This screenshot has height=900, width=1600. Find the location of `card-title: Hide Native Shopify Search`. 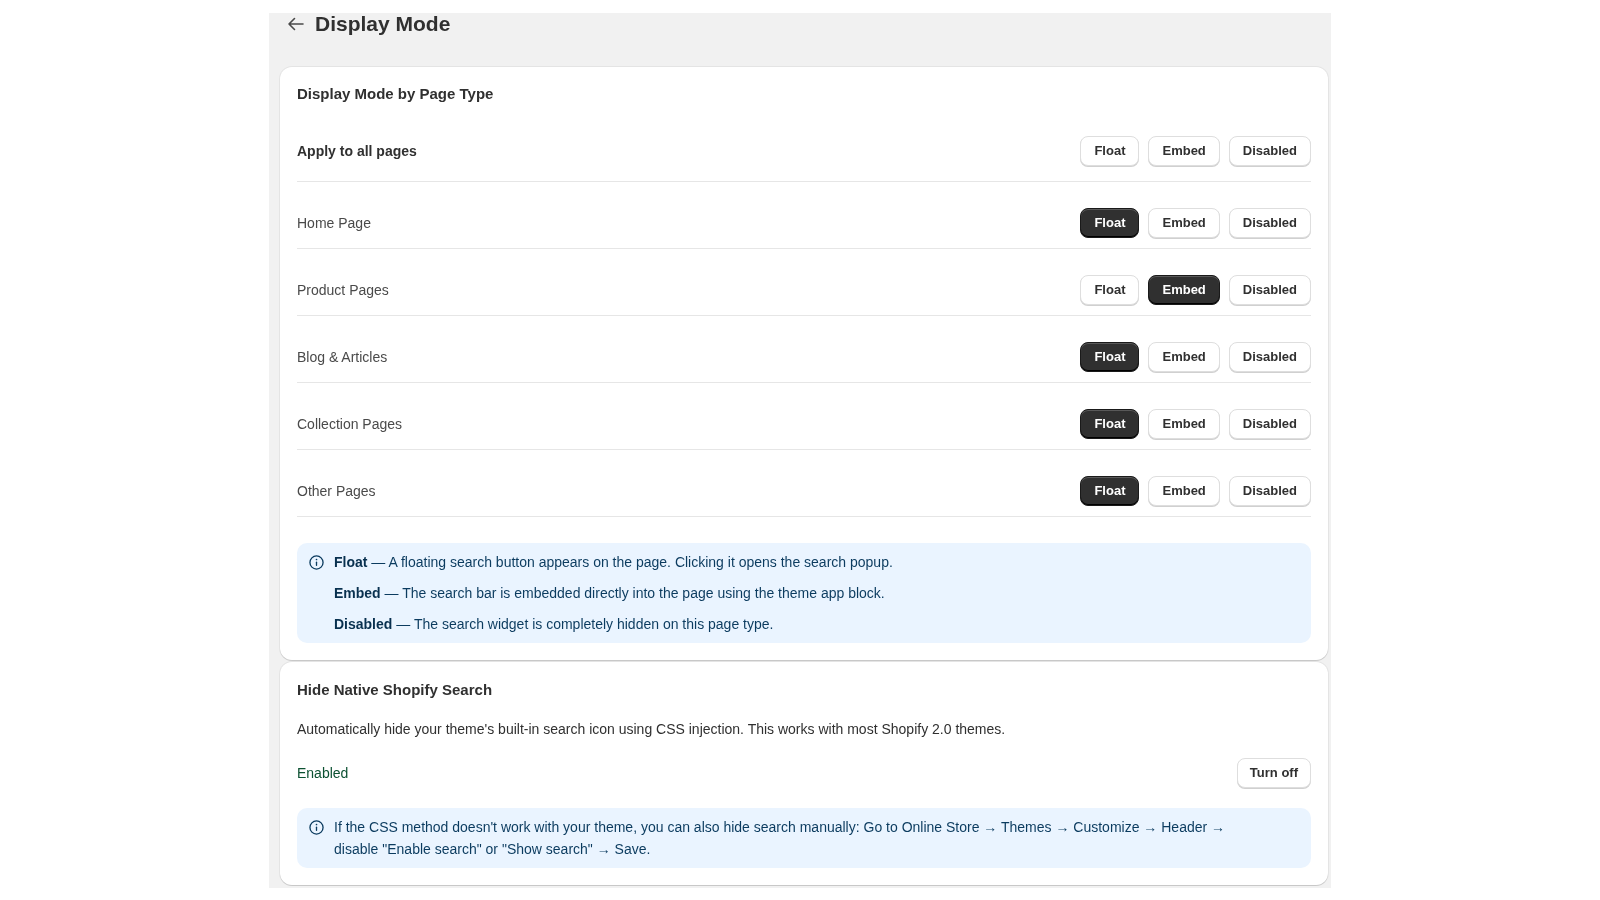

card-title: Hide Native Shopify Search is located at coordinates (395, 690).